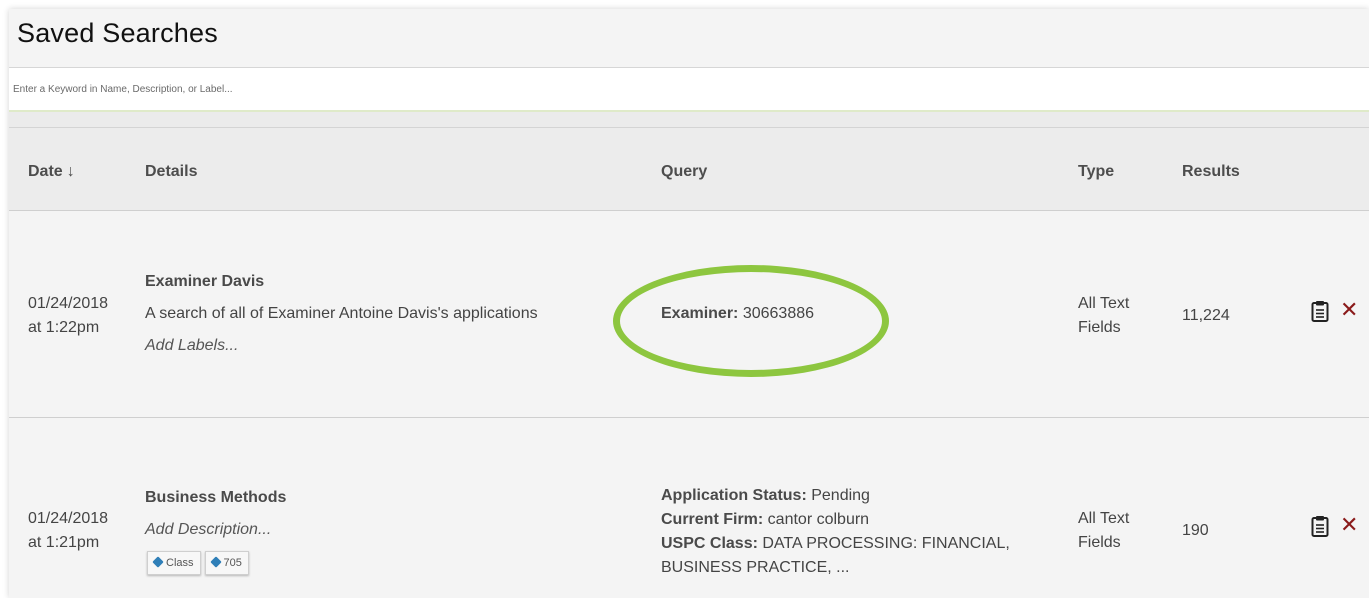  Describe the element at coordinates (64, 327) in the screenshot. I see `row-time: at 1:22pm` at that location.